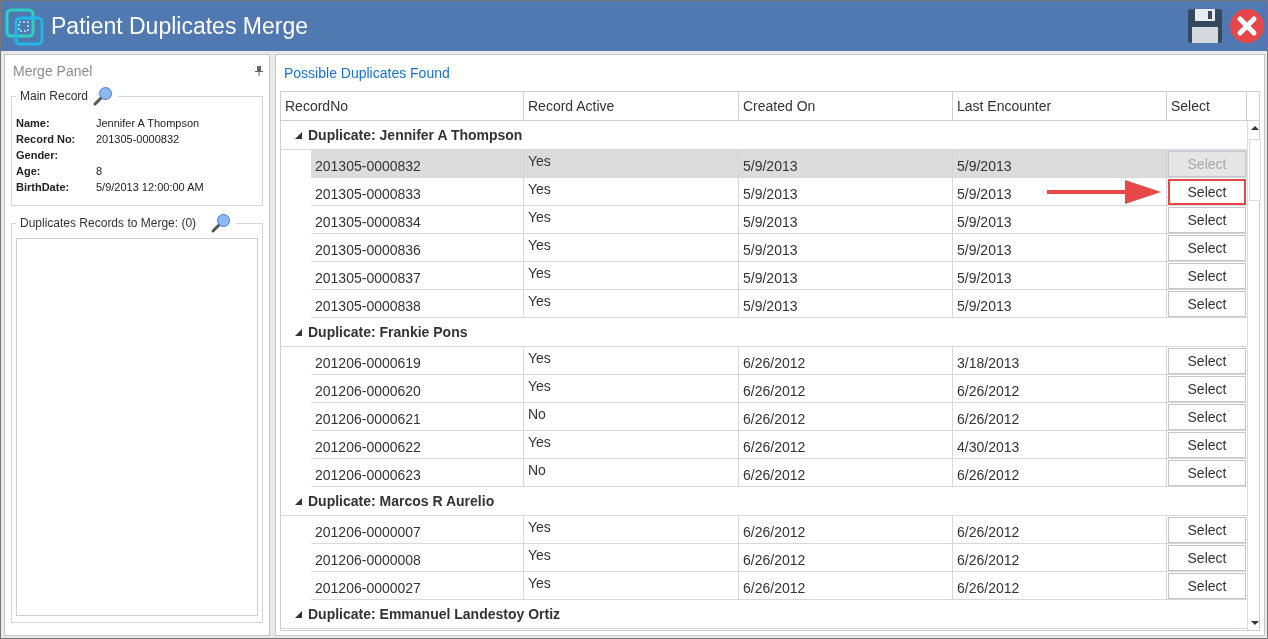 This screenshot has height=639, width=1268. Describe the element at coordinates (417, 303) in the screenshot. I see `table-cell: 201305-0000838` at that location.